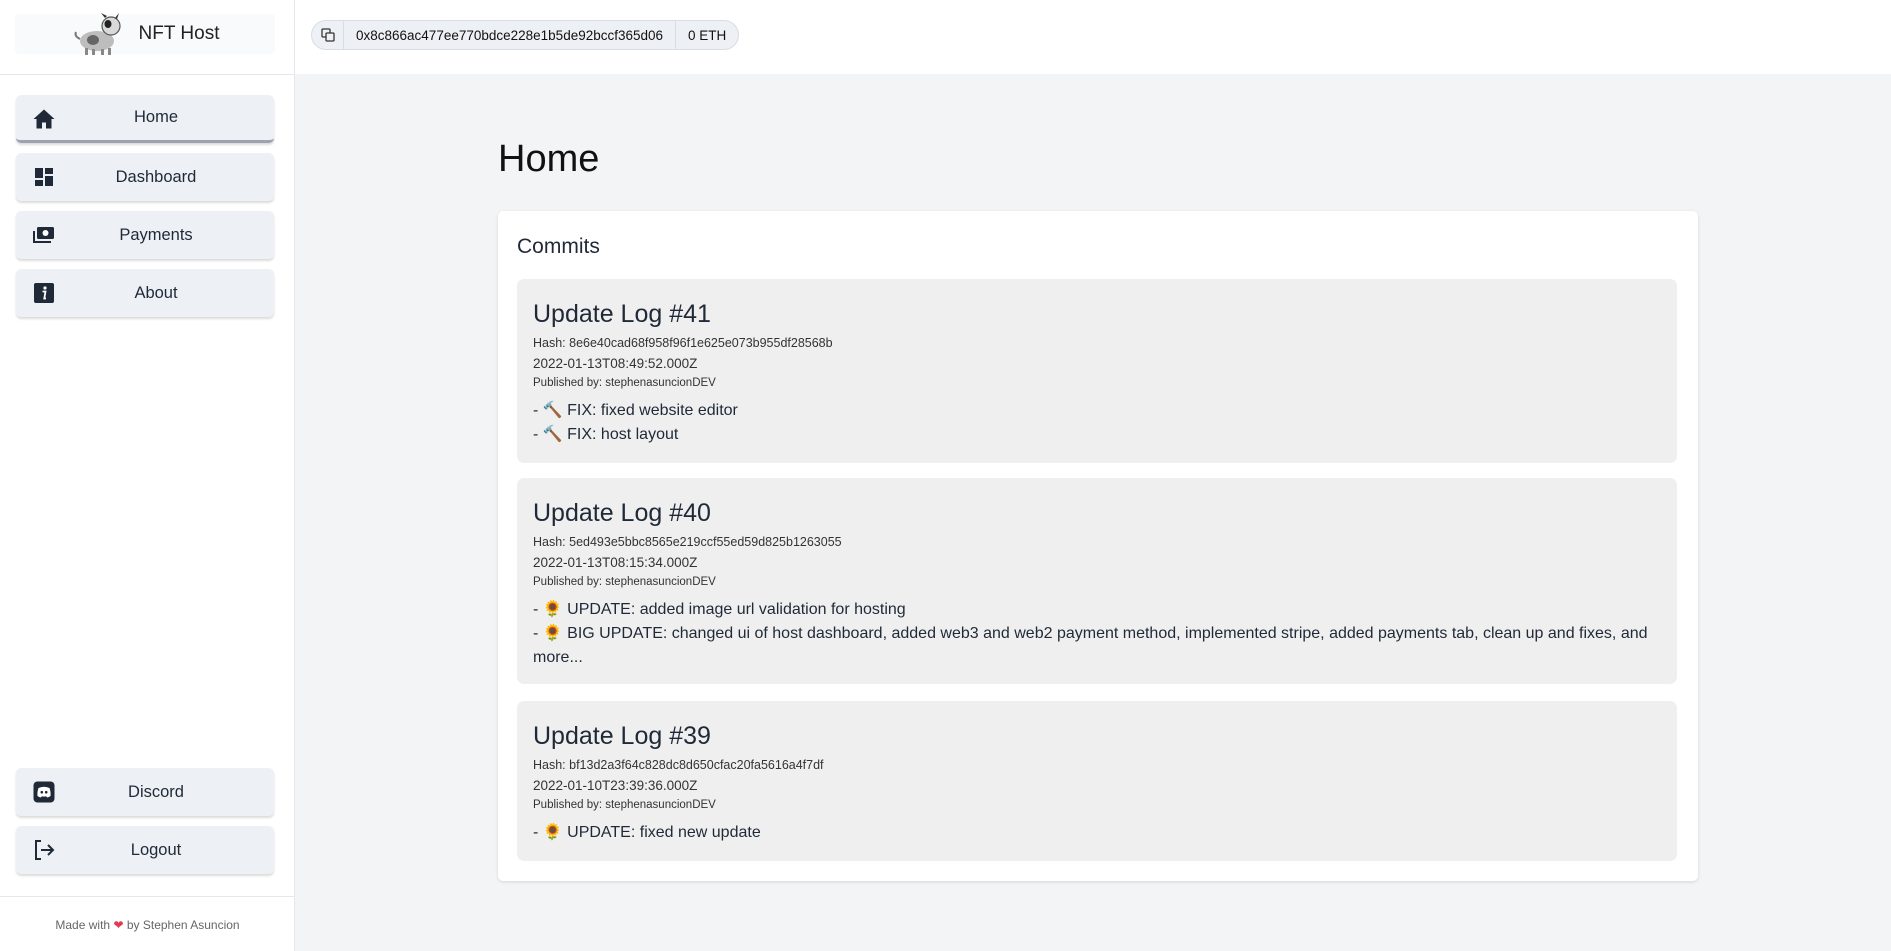  What do you see at coordinates (606, 434) in the screenshot?
I see `commit-change: - 🔨 FIX: host layout` at bounding box center [606, 434].